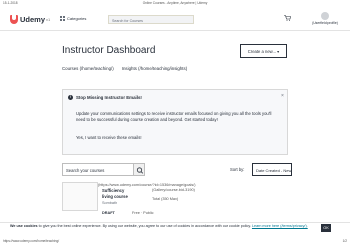 This screenshot has height=247, width=350. What do you see at coordinates (24, 226) in the screenshot?
I see `cookie-bold-text: We use cookies` at bounding box center [24, 226].